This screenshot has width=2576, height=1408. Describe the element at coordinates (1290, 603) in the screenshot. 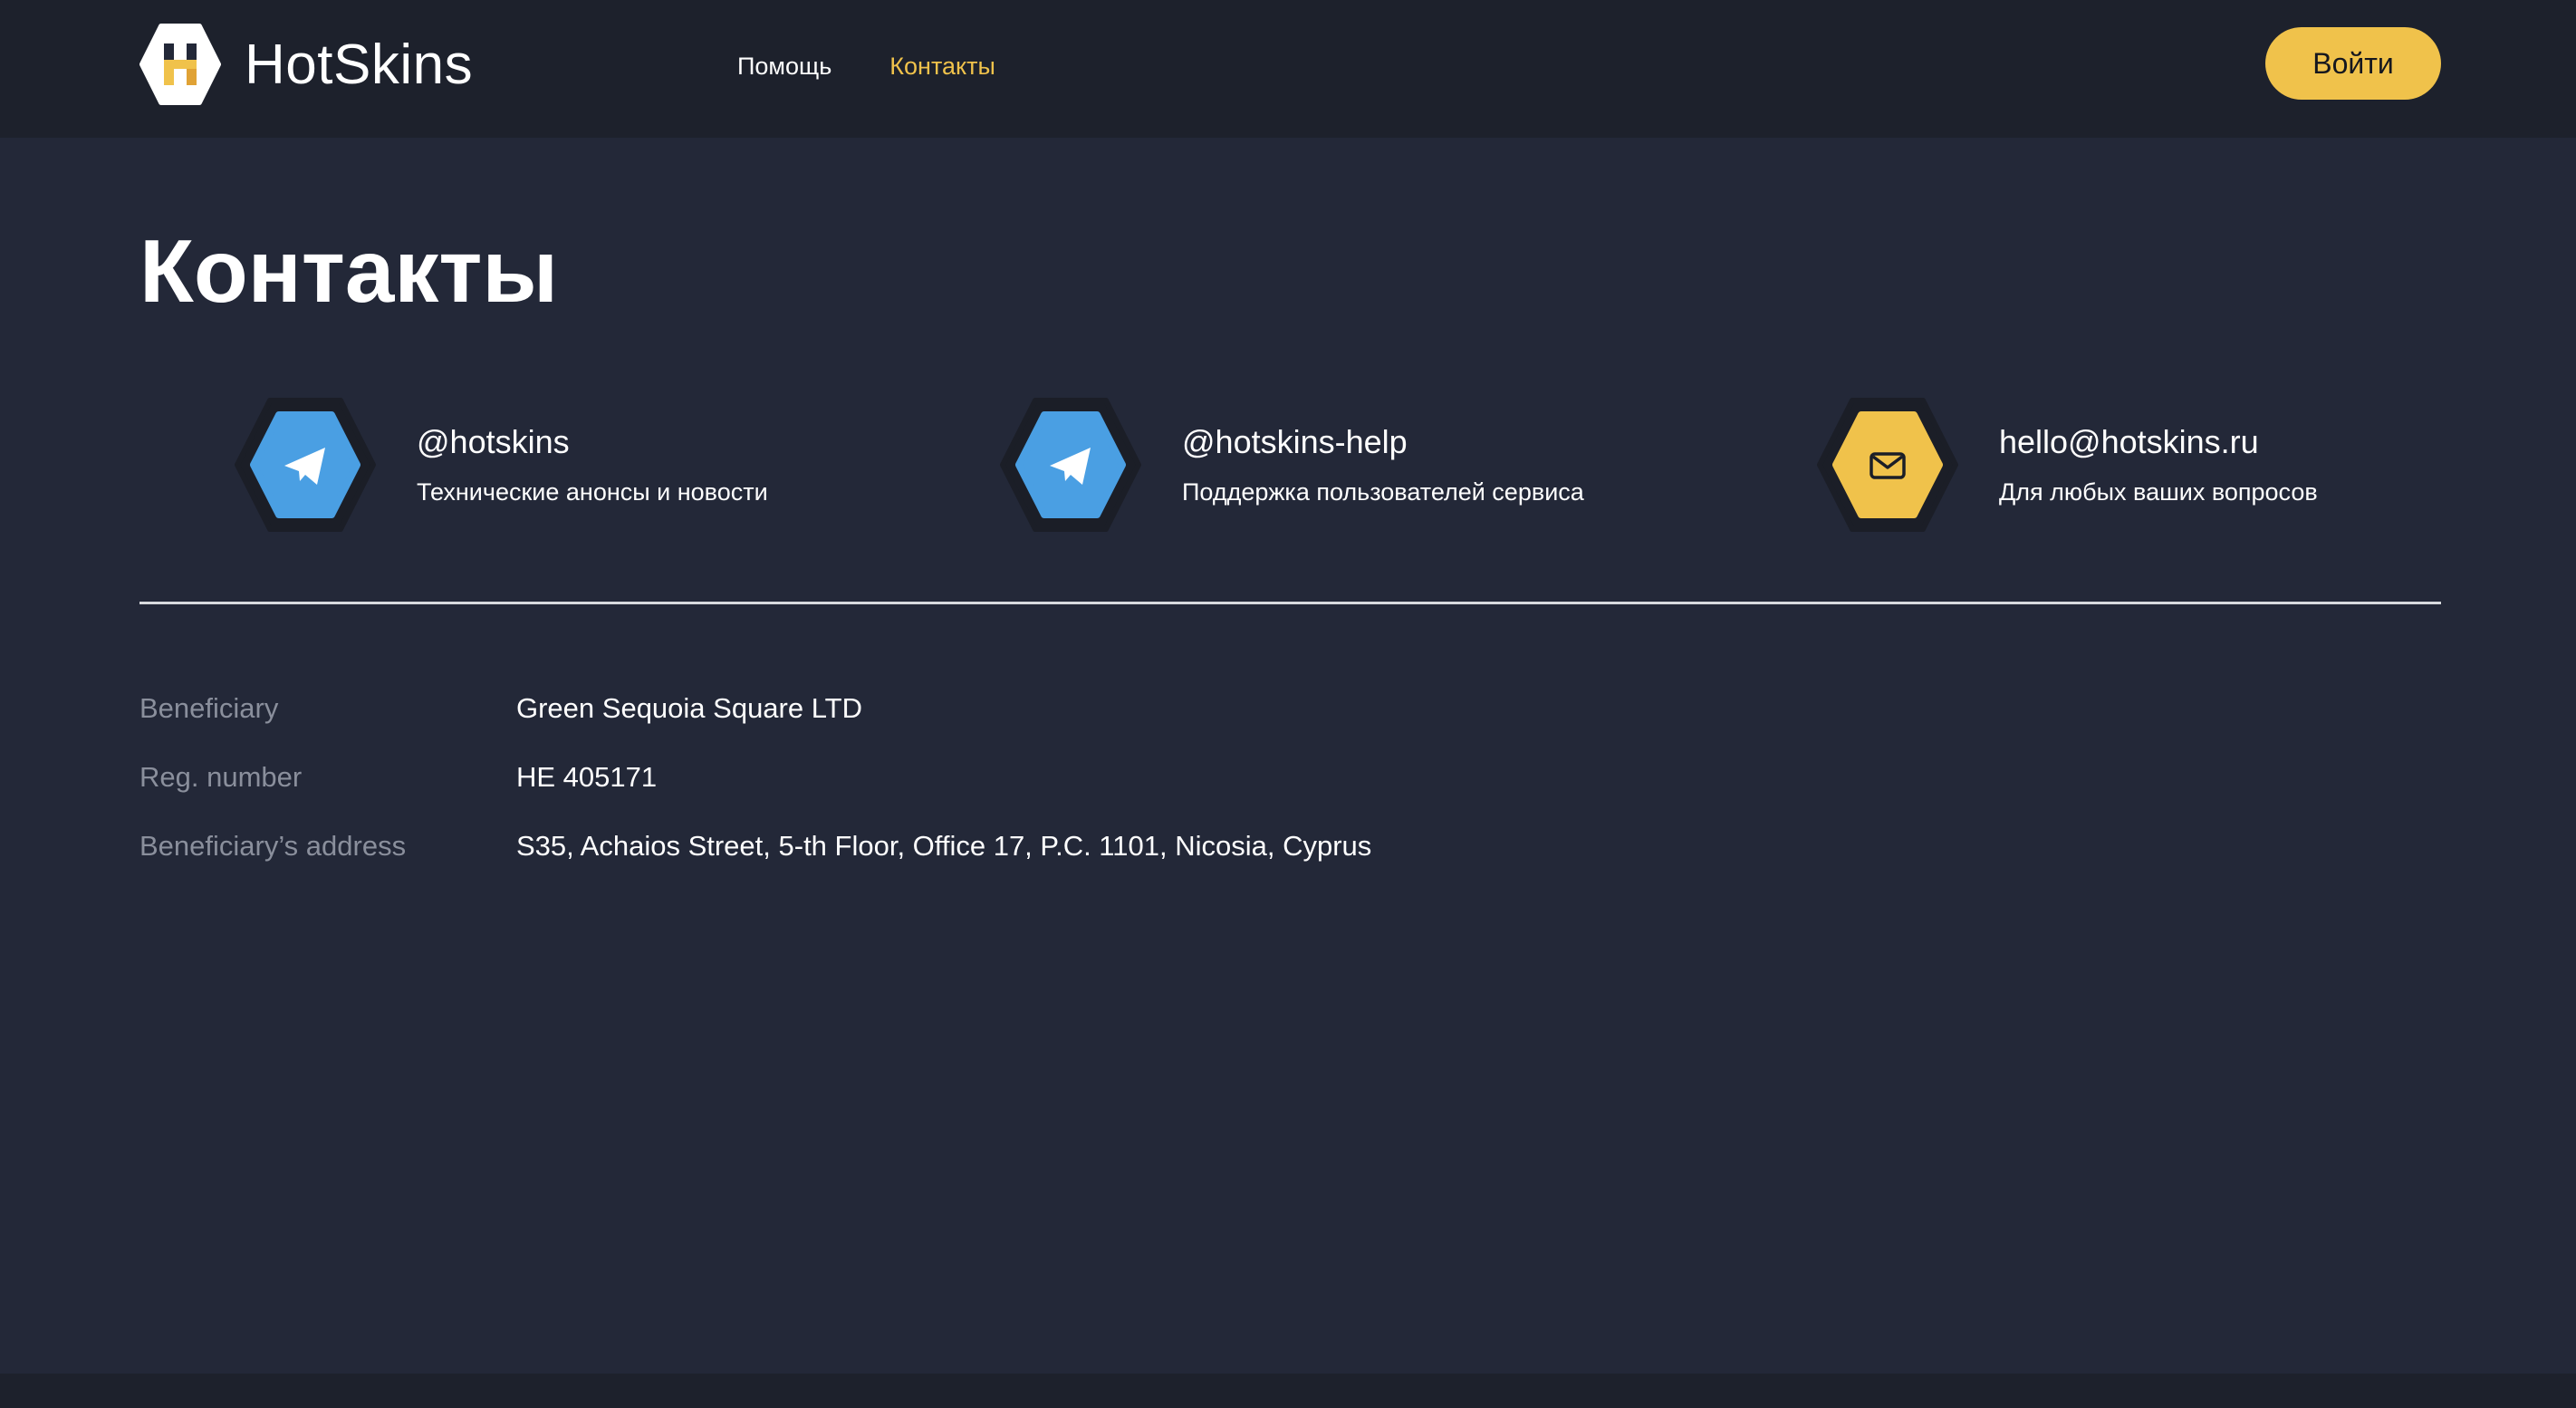

I see `section-divider` at that location.